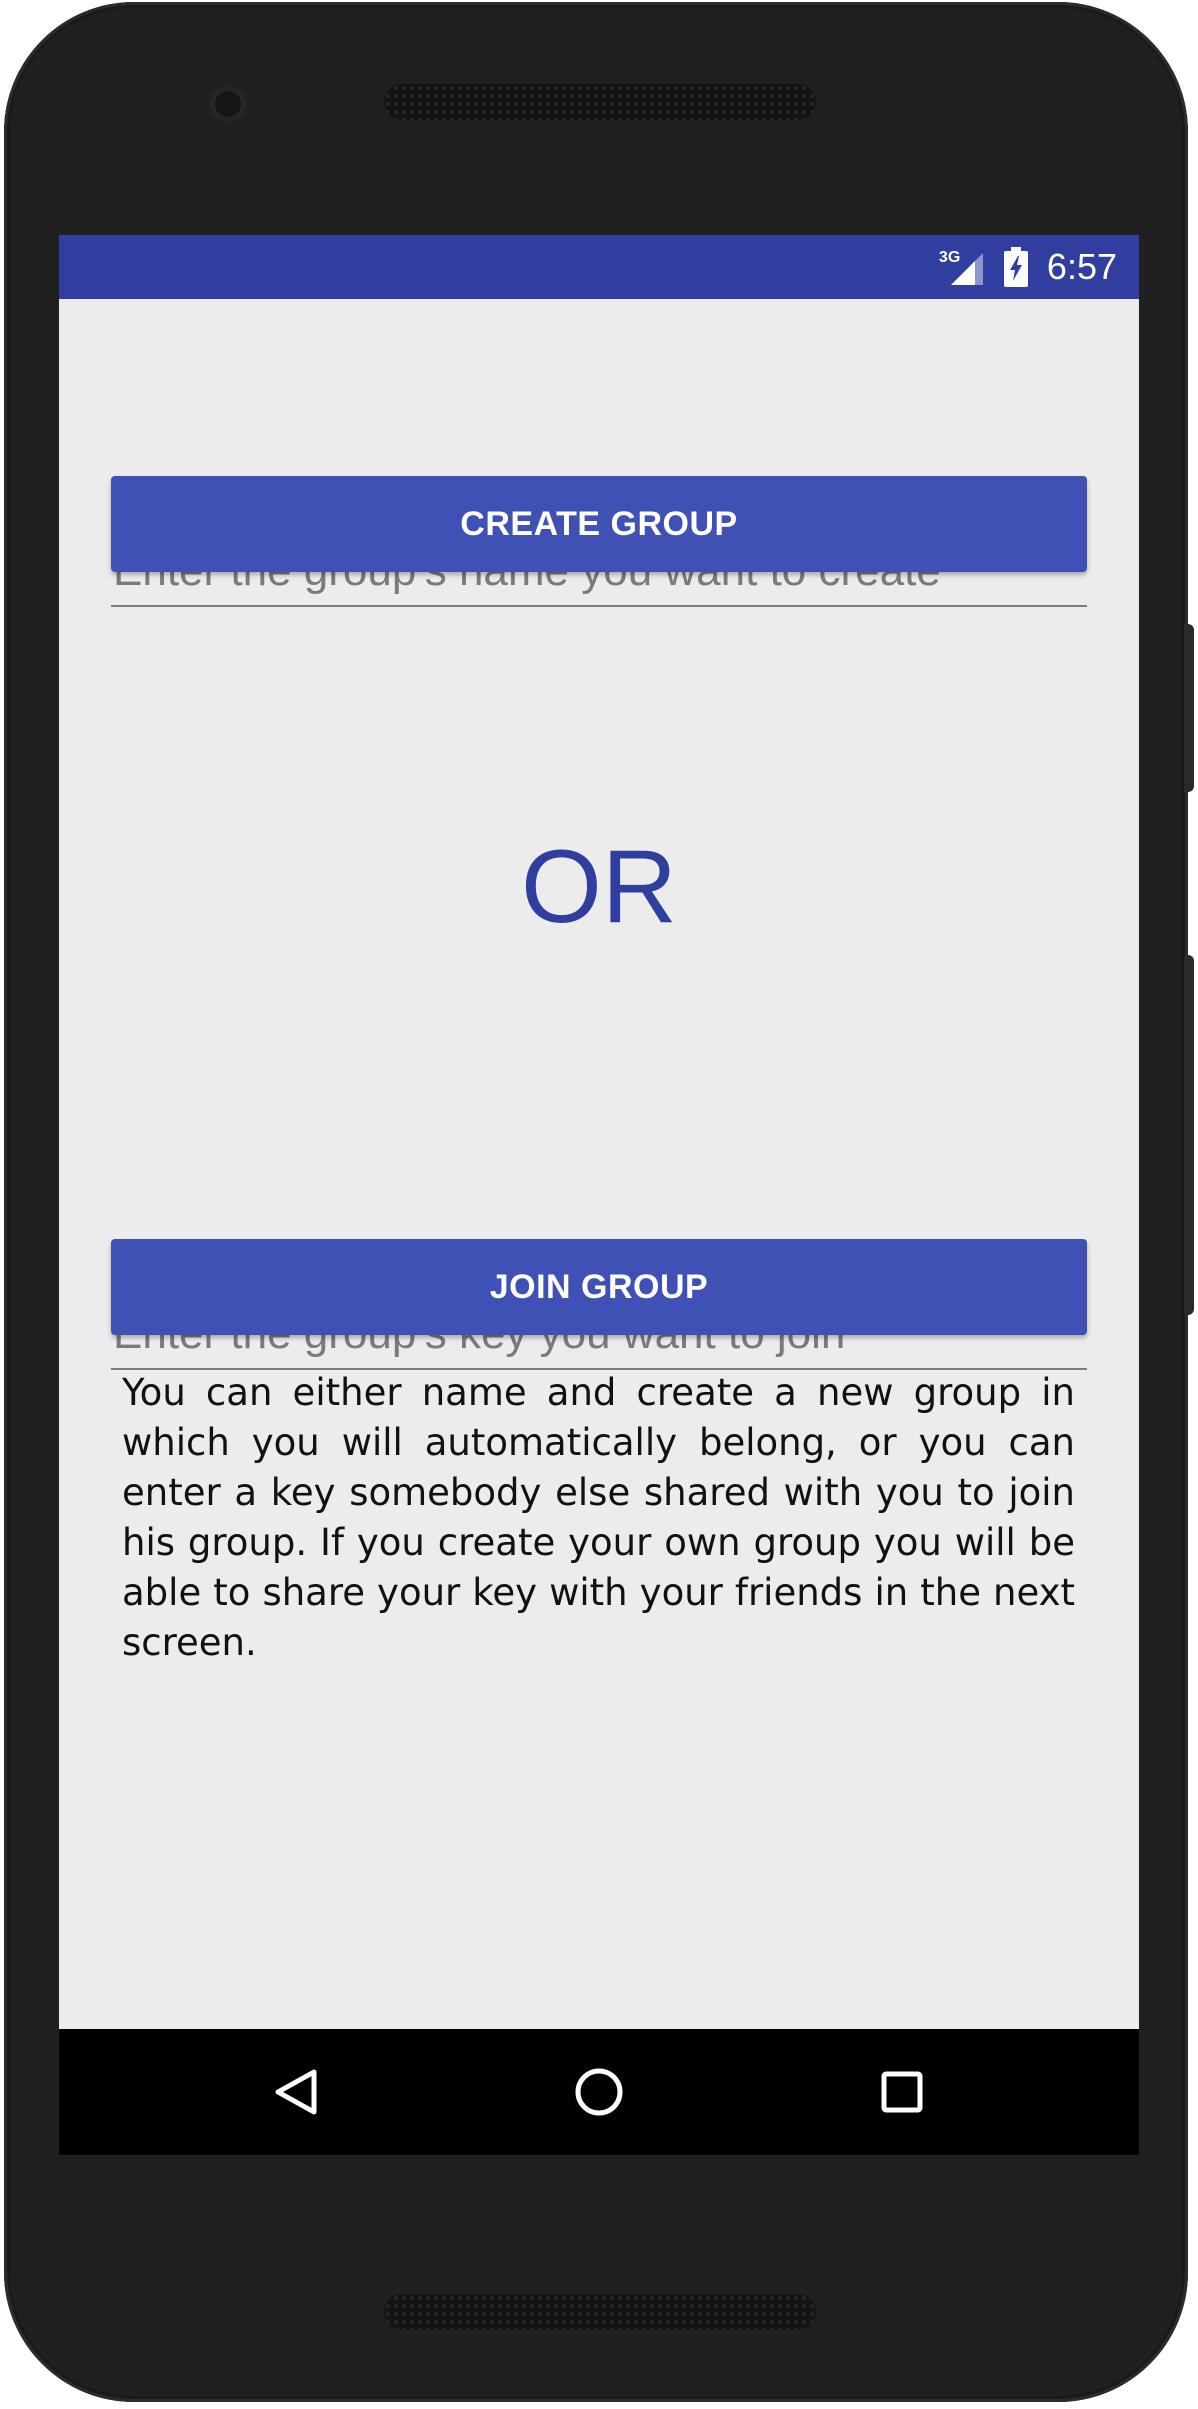 The width and height of the screenshot is (1198, 2409). What do you see at coordinates (228, 104) in the screenshot?
I see `front-camera` at bounding box center [228, 104].